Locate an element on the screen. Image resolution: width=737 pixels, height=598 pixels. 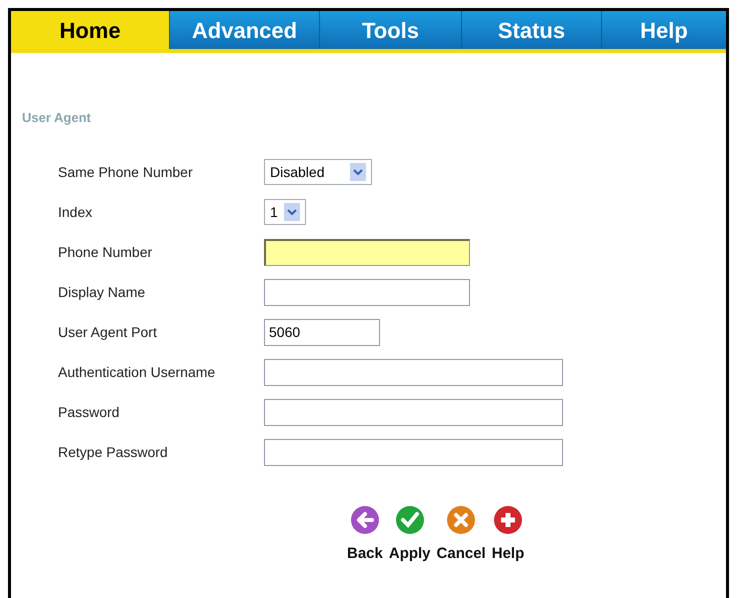
action-button: Help is located at coordinates (508, 534).